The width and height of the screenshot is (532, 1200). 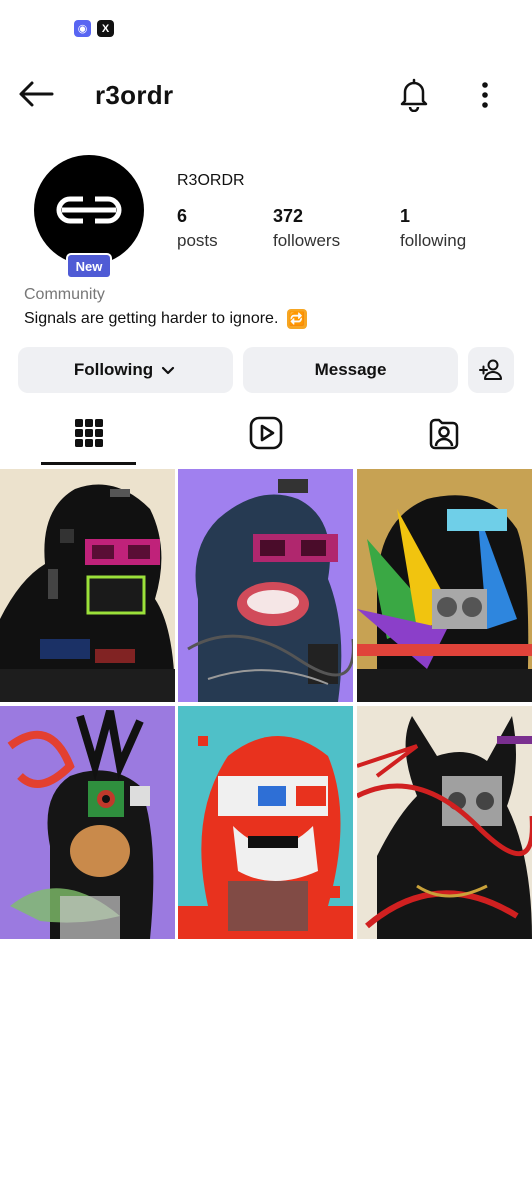 I want to click on active-tab-indicator, so click(x=88, y=463).